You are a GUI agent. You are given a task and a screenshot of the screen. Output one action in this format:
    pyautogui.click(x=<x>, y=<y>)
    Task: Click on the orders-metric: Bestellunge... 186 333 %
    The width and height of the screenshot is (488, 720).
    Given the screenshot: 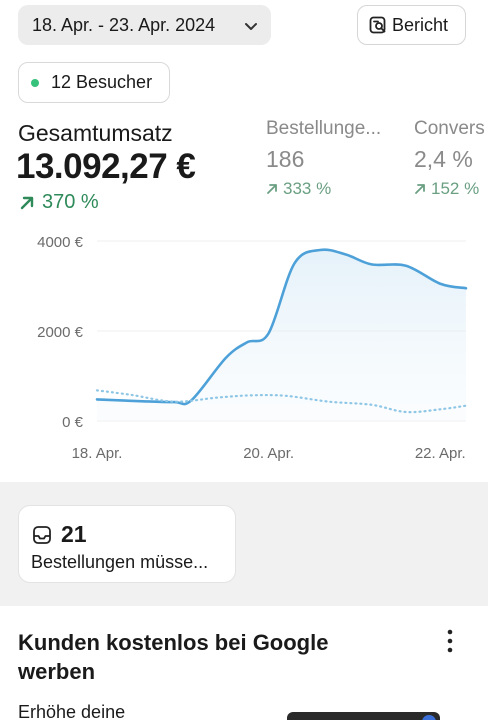 What is the action you would take?
    pyautogui.click(x=331, y=158)
    